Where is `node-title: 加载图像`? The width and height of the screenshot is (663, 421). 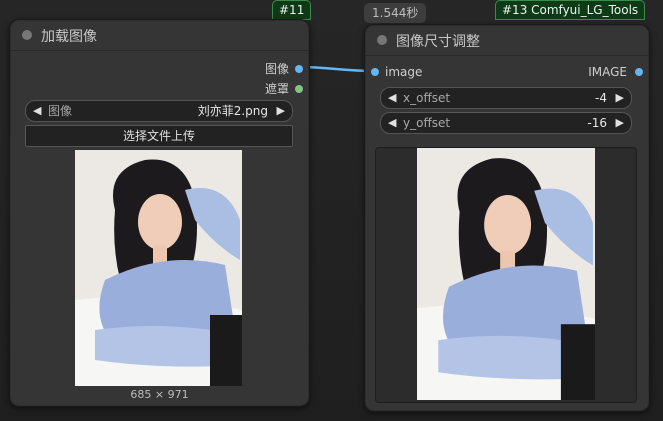 node-title: 加载图像 is located at coordinates (69, 37).